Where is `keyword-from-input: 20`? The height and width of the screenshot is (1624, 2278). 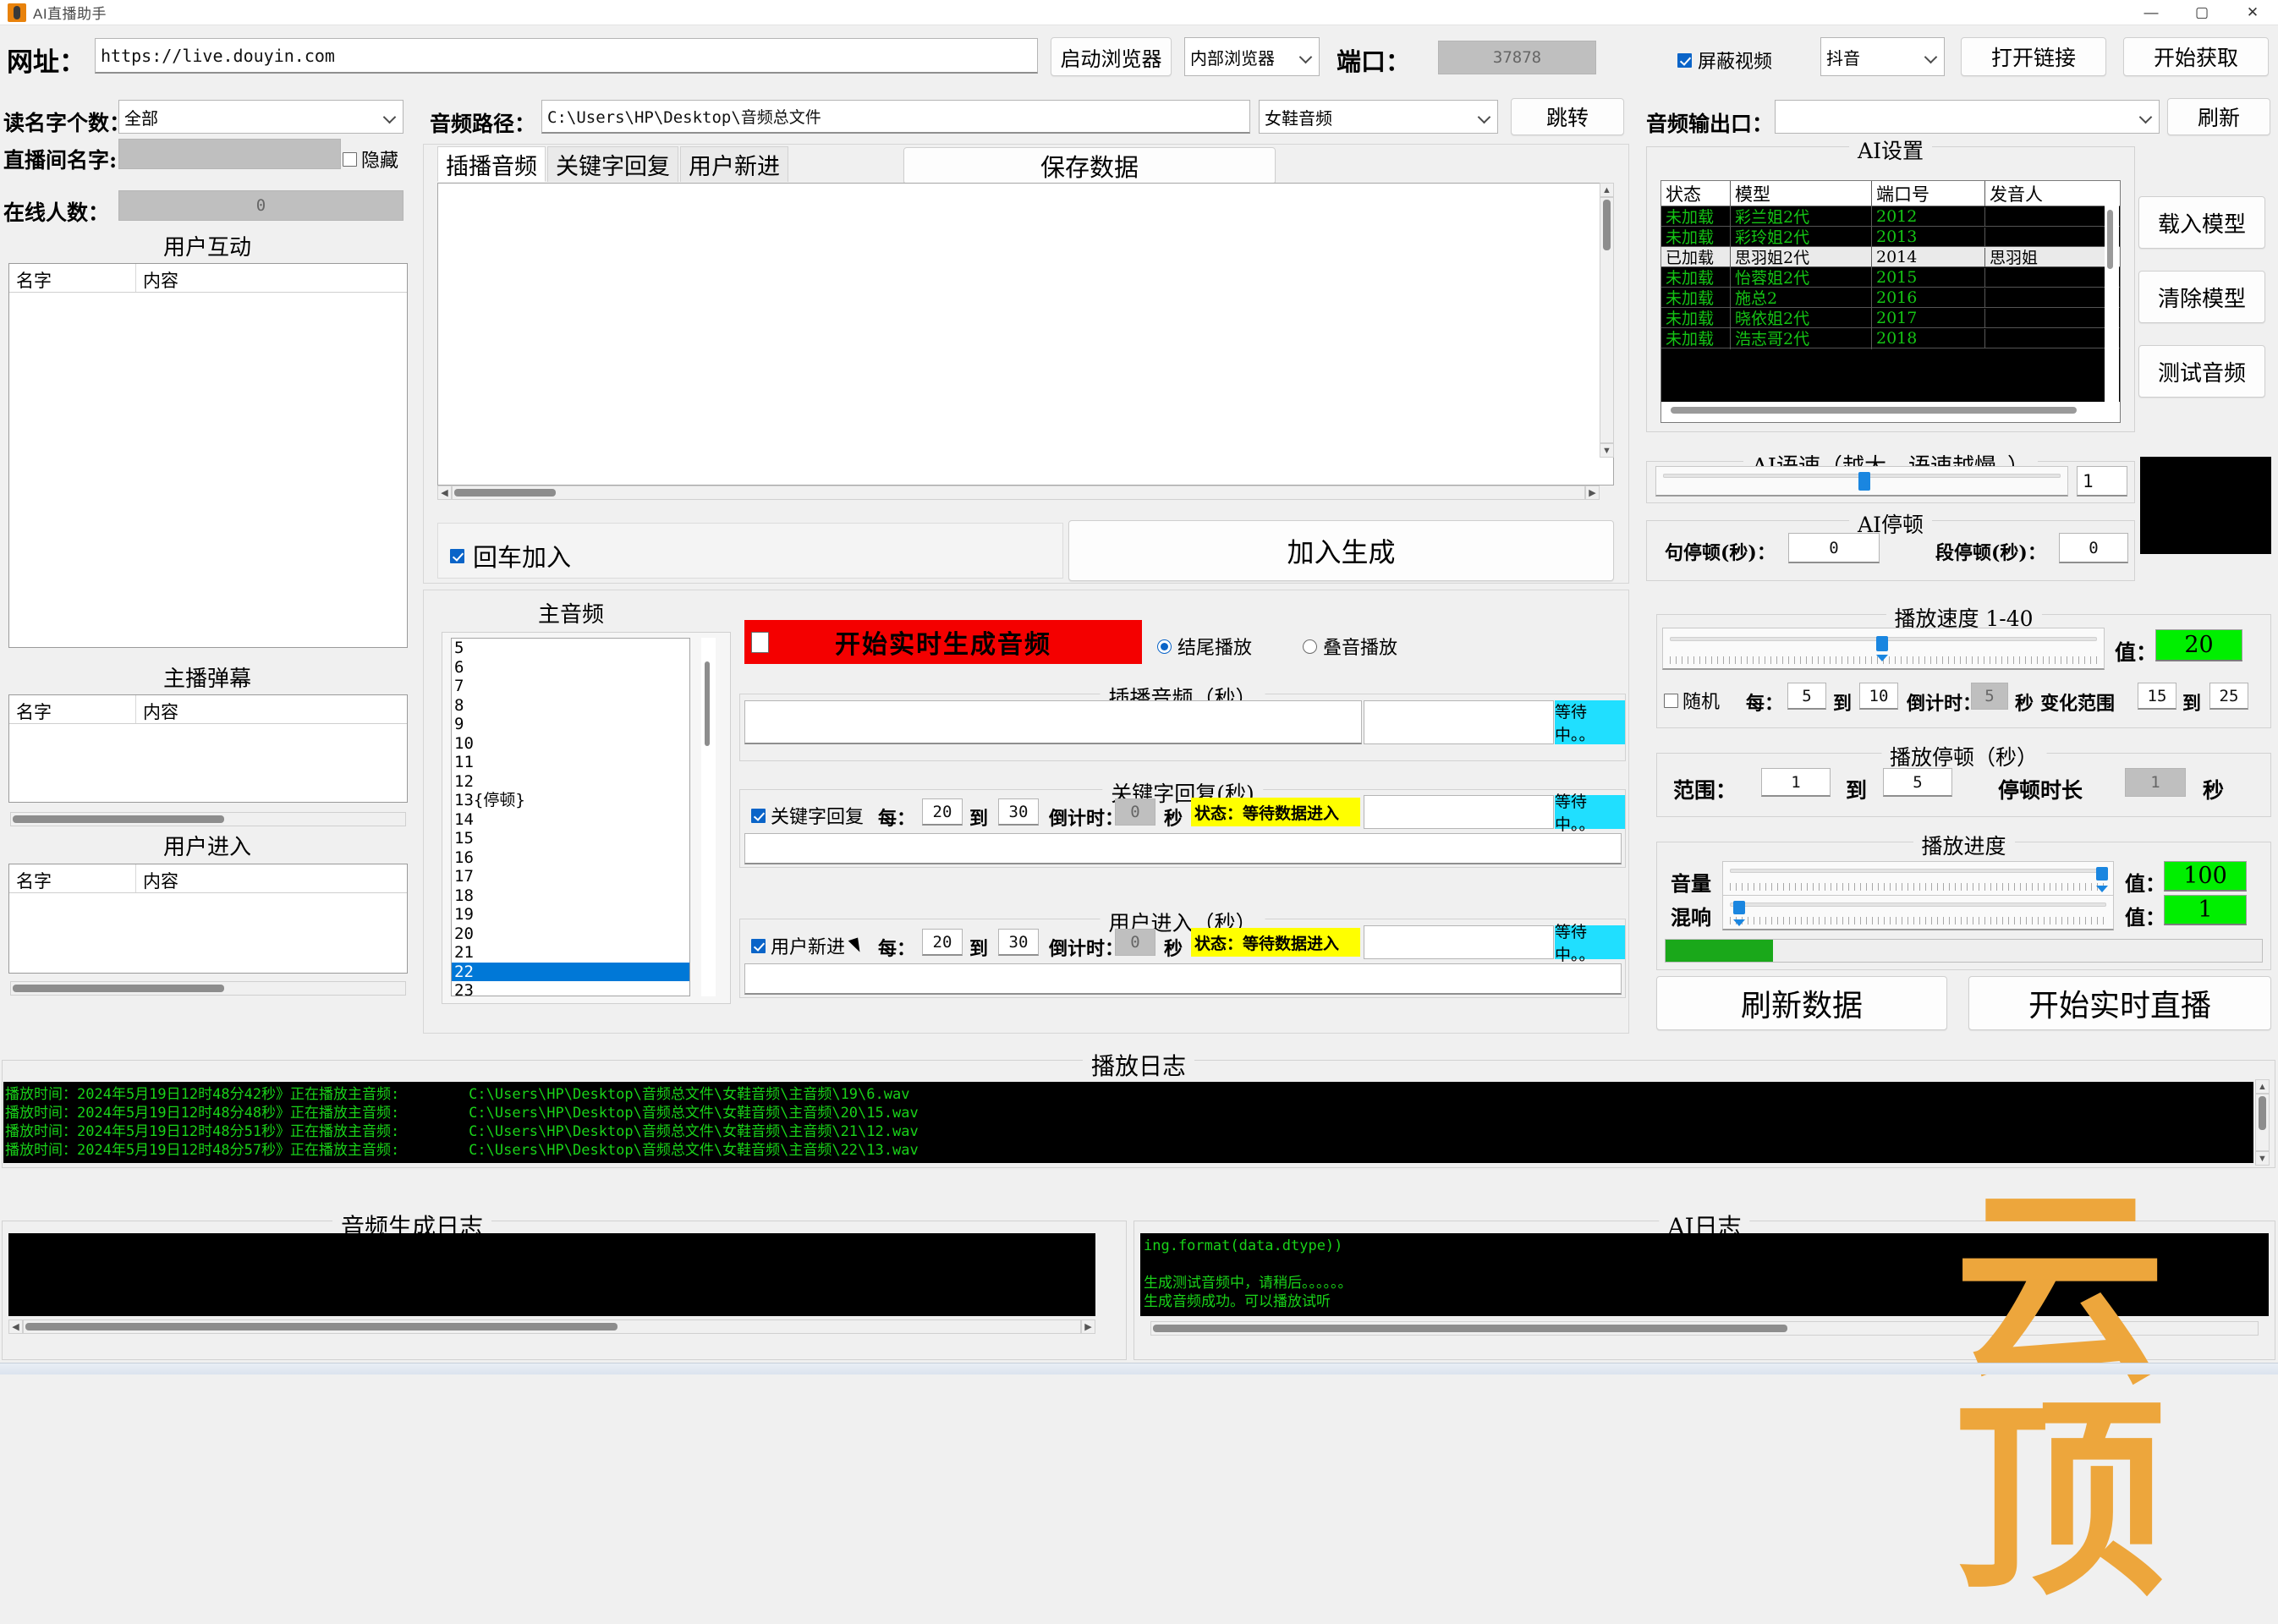 keyword-from-input: 20 is located at coordinates (943, 812).